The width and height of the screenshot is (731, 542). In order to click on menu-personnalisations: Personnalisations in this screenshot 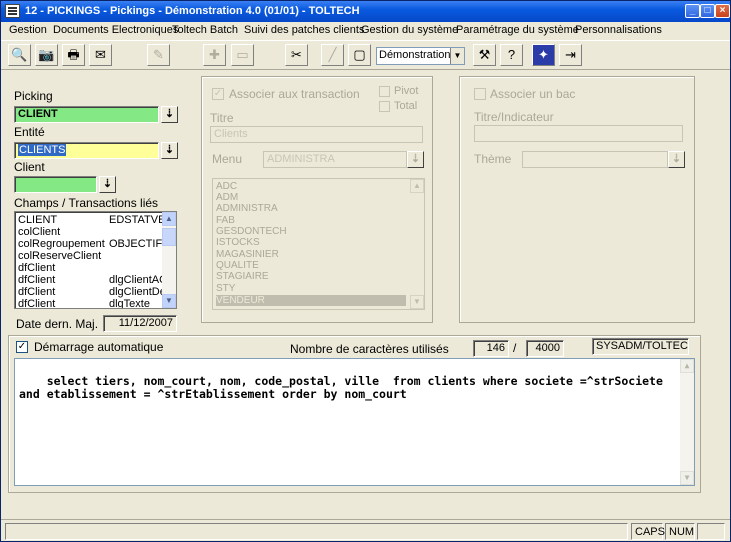, I will do `click(618, 30)`.